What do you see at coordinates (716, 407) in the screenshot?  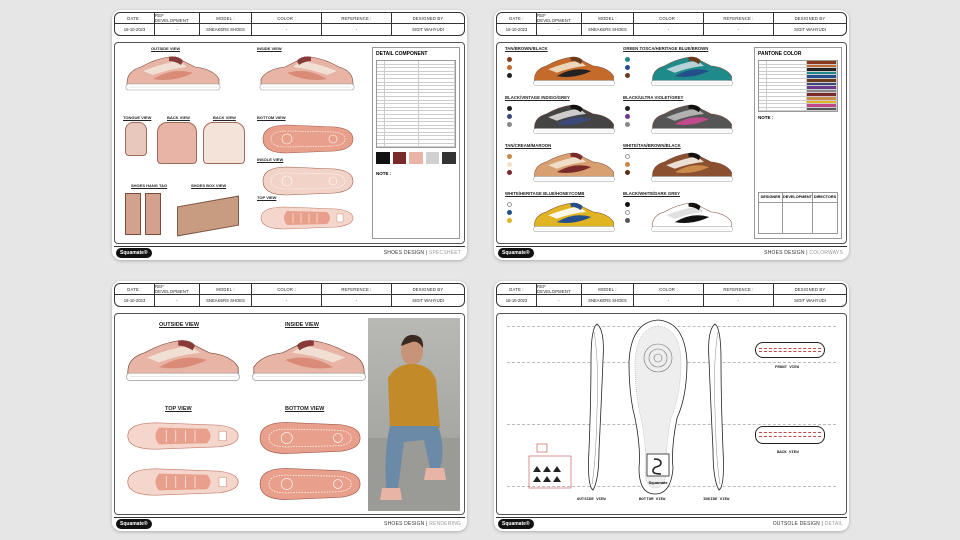 I see `inside-view-outsole` at bounding box center [716, 407].